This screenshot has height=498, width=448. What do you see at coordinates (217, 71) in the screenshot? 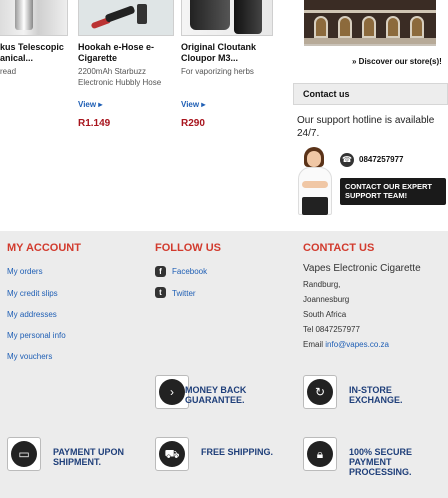
I see `product-desc-3: For vaporizing herbs` at bounding box center [217, 71].